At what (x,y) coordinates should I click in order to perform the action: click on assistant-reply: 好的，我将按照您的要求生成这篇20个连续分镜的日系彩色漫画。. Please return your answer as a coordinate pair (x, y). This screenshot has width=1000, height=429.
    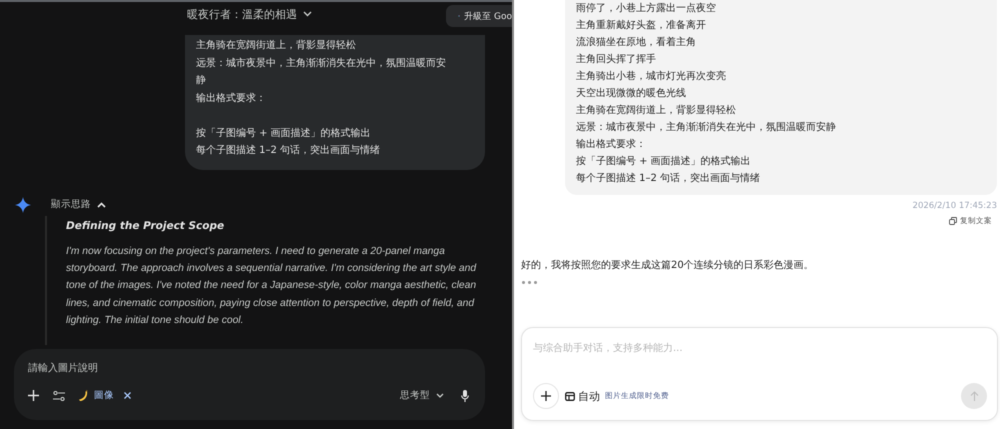
    Looking at the image, I should click on (668, 265).